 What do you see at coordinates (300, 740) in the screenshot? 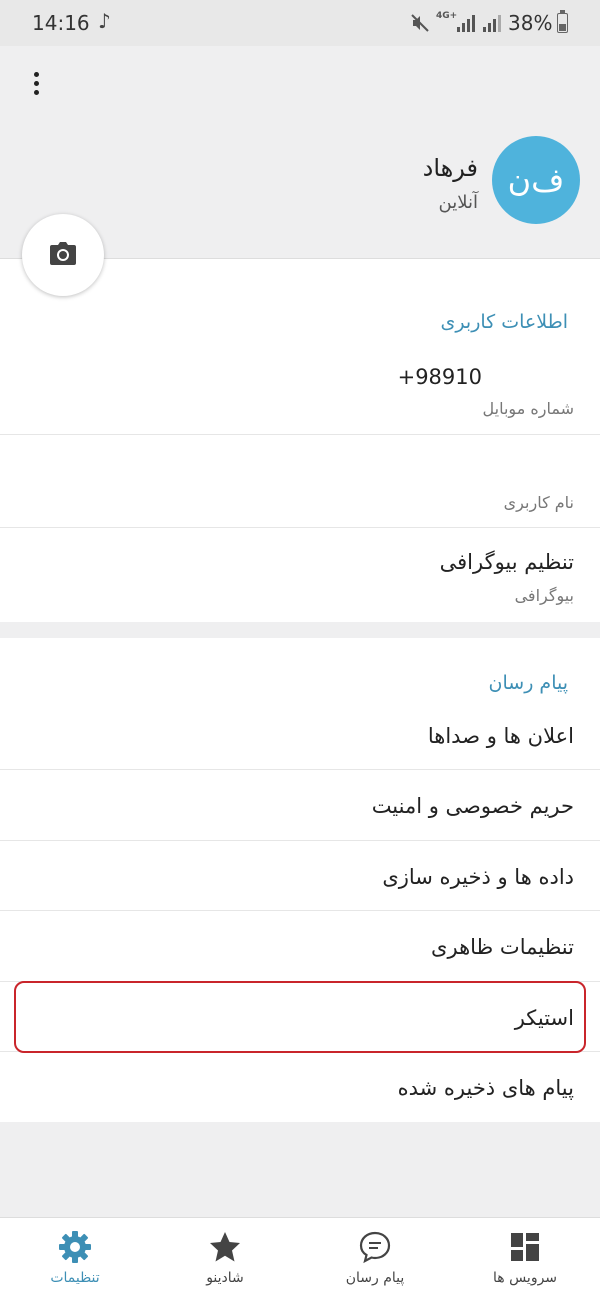
I see `settings-item-notifications: اعلان ها و صداها` at bounding box center [300, 740].